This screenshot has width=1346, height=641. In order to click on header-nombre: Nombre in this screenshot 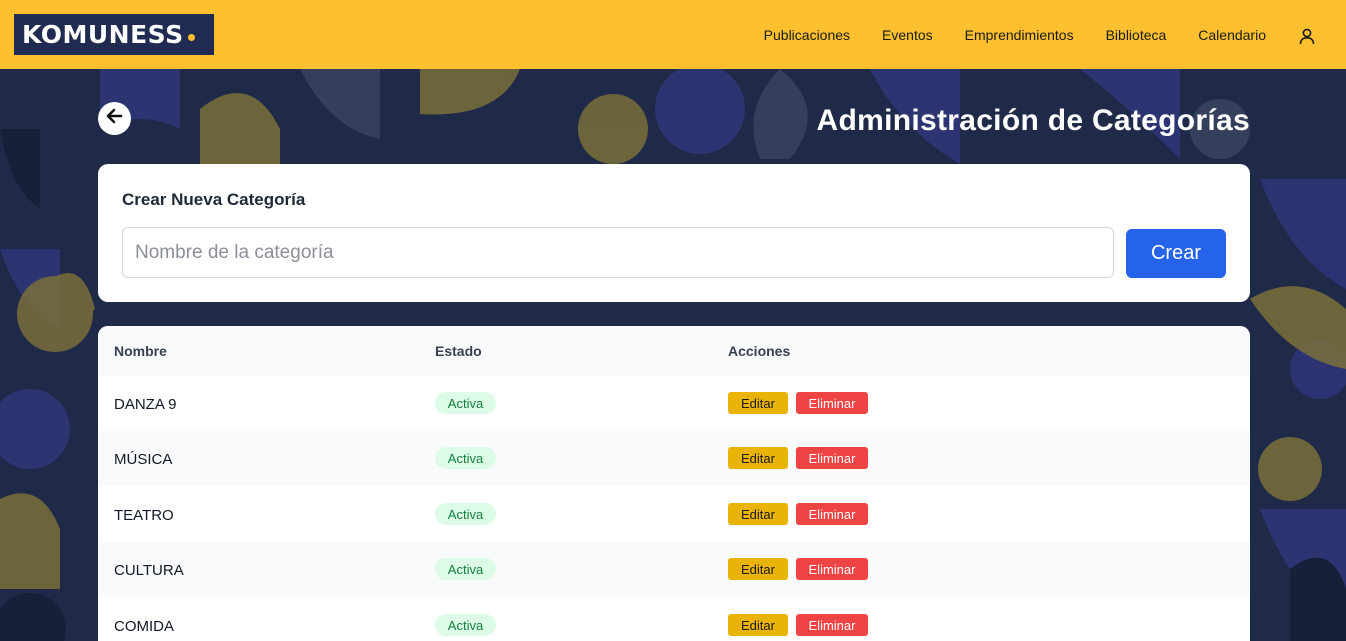, I will do `click(140, 351)`.